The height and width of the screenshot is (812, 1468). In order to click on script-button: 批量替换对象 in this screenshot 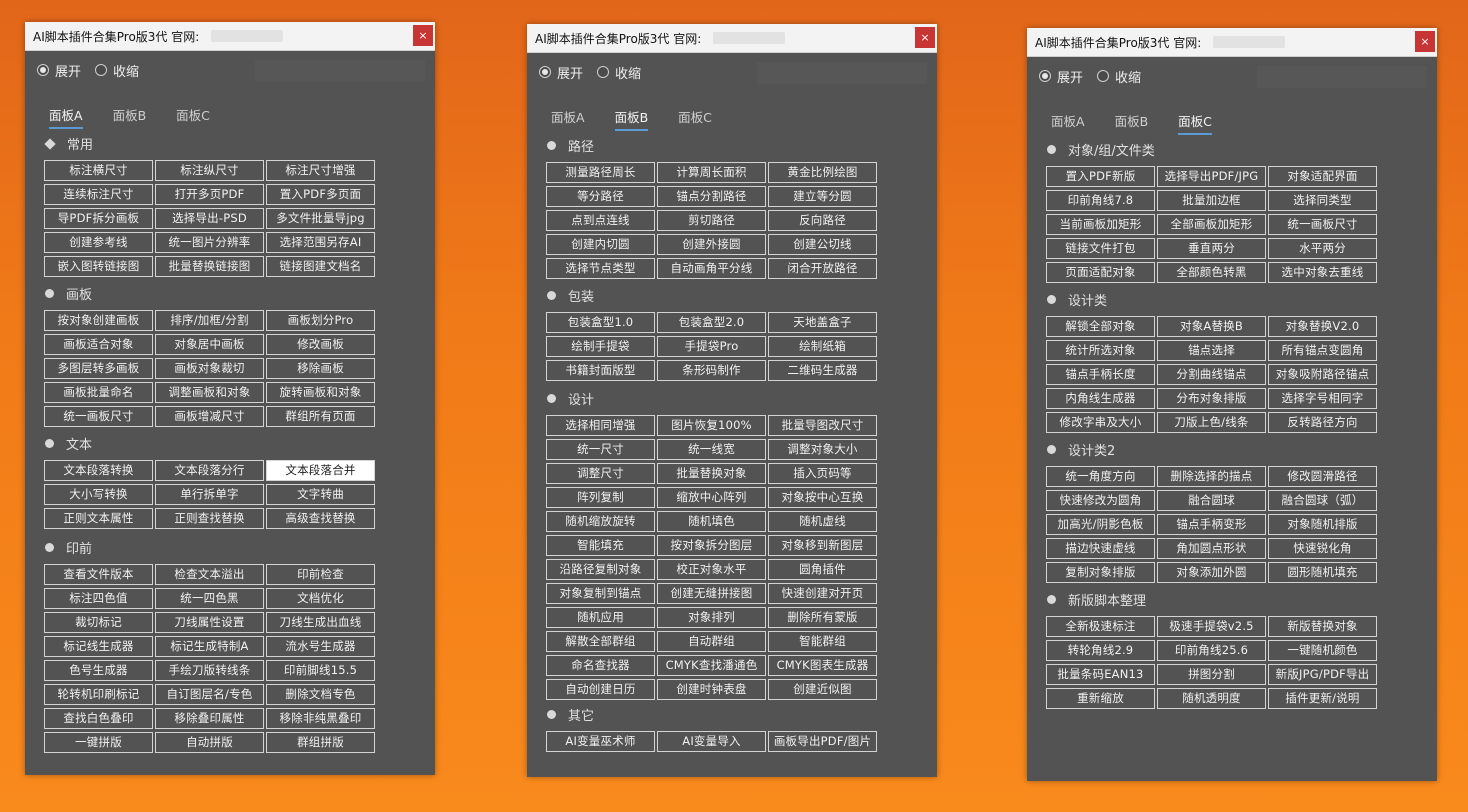, I will do `click(711, 473)`.